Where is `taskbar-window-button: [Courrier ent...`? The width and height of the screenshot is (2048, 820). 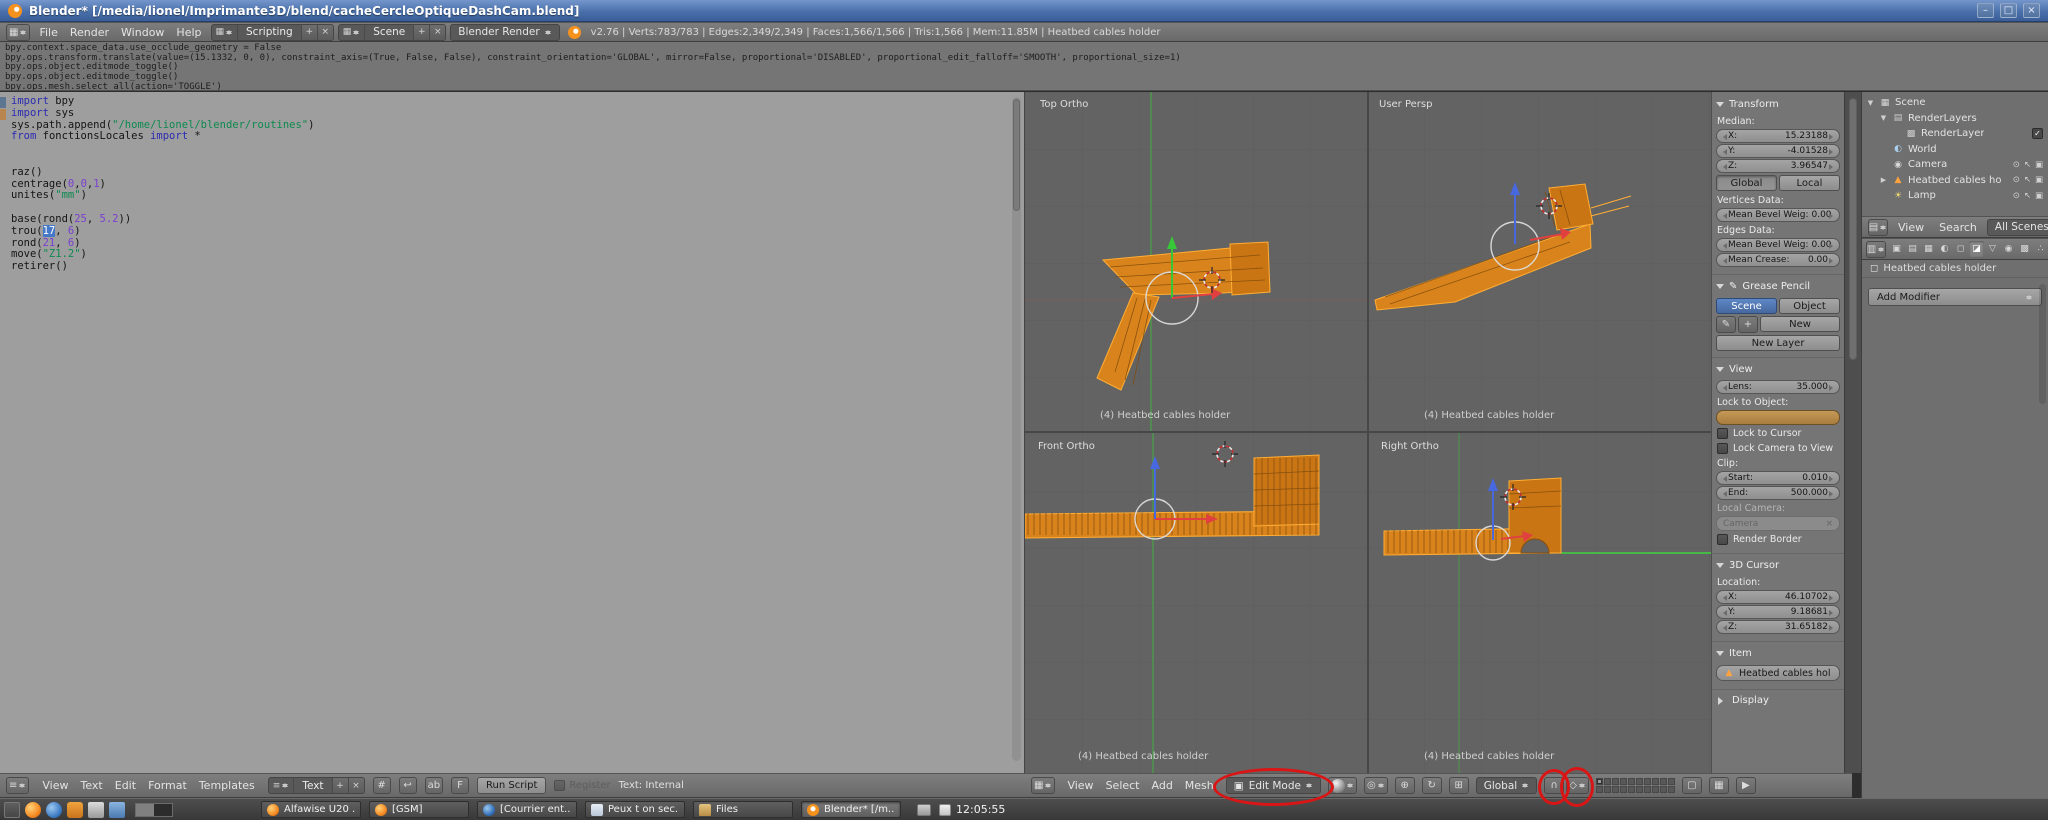
taskbar-window-button: [Courrier ent... is located at coordinates (527, 809).